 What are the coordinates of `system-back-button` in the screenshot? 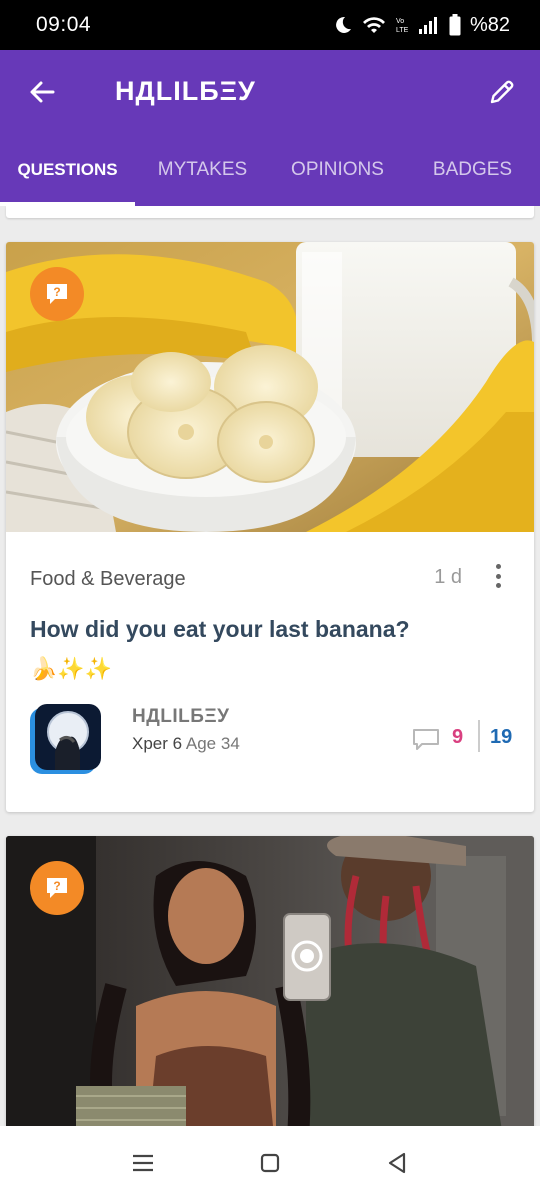 It's located at (397, 1163).